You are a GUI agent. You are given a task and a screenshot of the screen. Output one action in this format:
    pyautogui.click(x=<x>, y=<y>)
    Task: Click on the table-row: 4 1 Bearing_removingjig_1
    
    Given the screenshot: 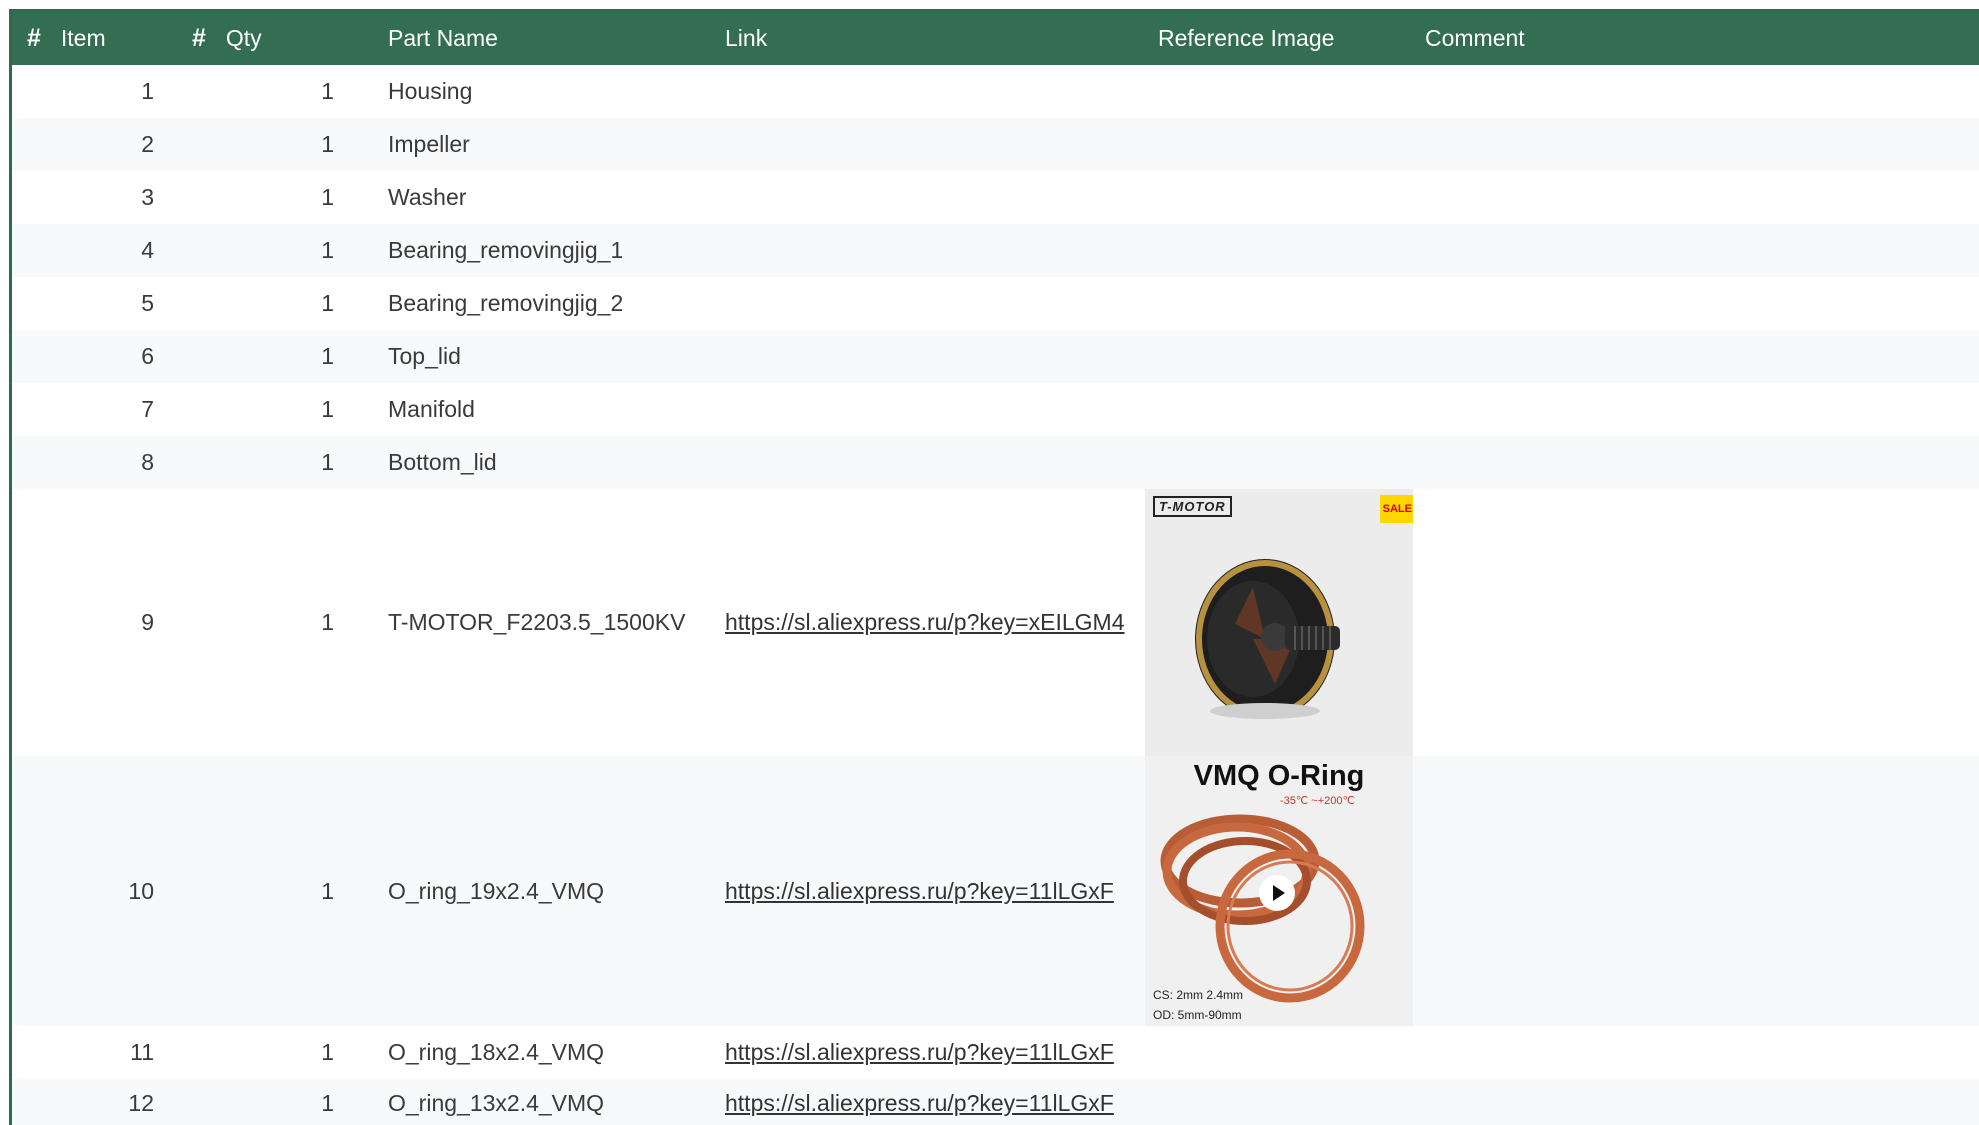 What is the action you would take?
    pyautogui.click(x=995, y=250)
    